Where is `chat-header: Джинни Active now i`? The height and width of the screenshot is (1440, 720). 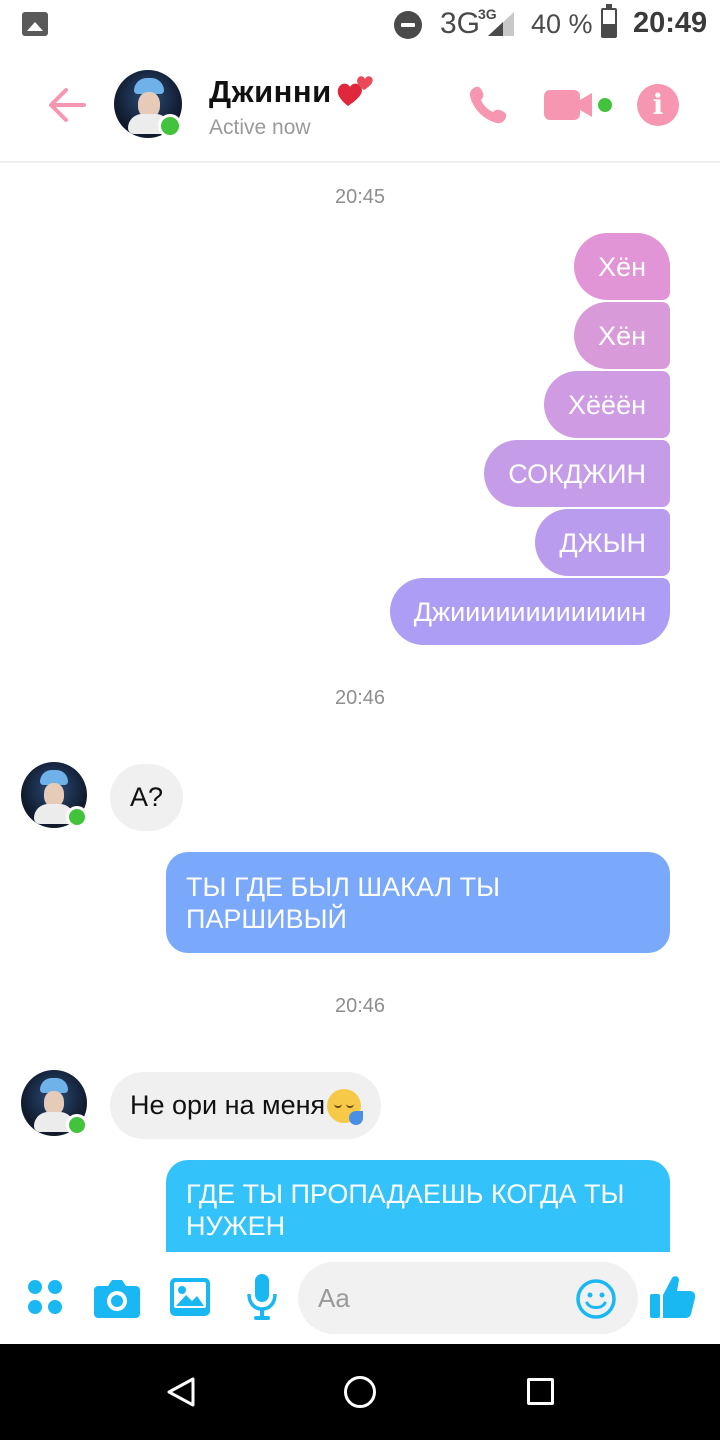 chat-header: Джинни Active now i is located at coordinates (360, 106).